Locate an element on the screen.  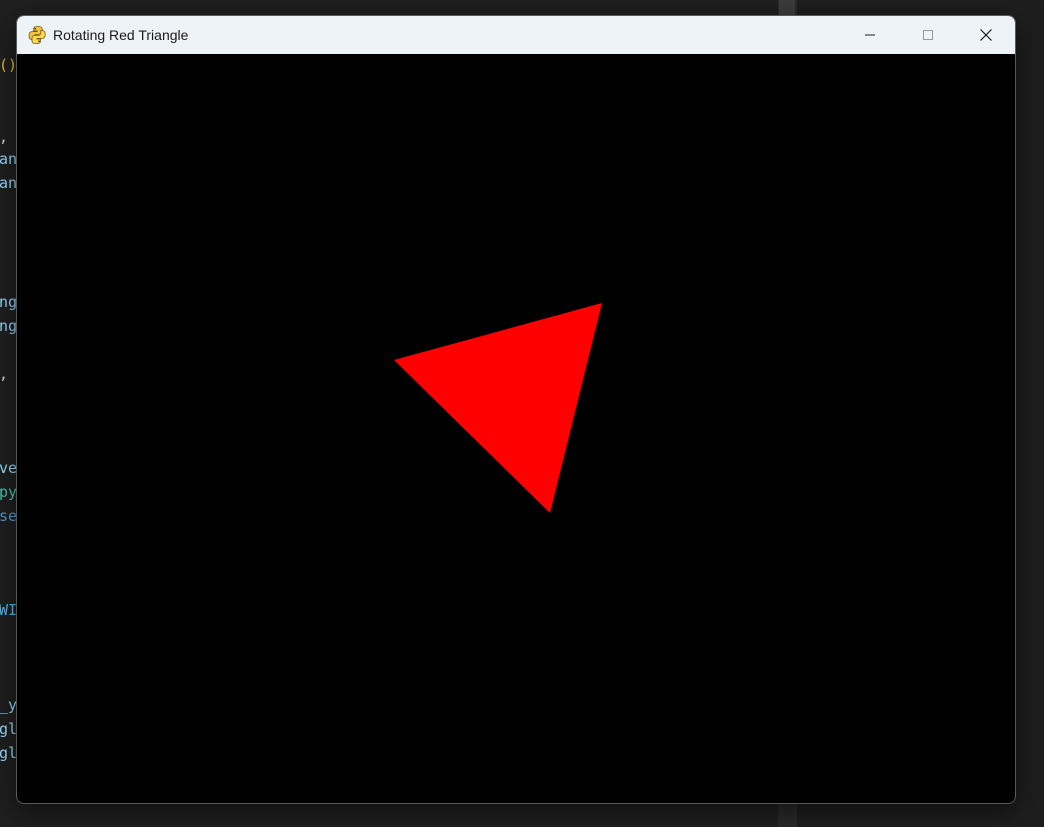
pygame-snake-icon is located at coordinates (37, 35).